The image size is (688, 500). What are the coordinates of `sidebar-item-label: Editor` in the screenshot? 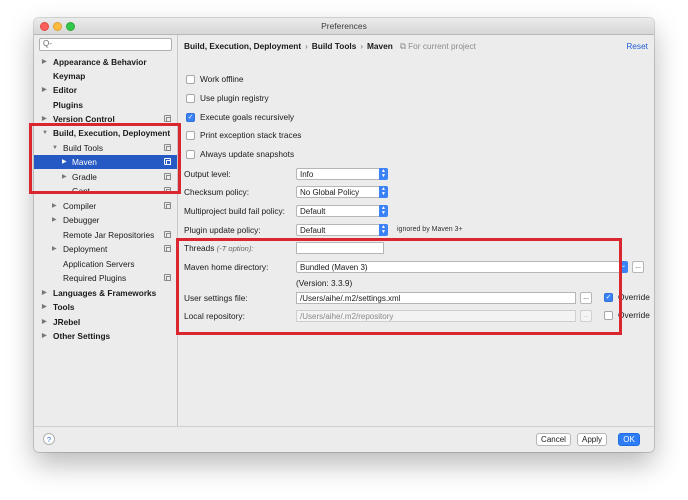 It's located at (65, 90).